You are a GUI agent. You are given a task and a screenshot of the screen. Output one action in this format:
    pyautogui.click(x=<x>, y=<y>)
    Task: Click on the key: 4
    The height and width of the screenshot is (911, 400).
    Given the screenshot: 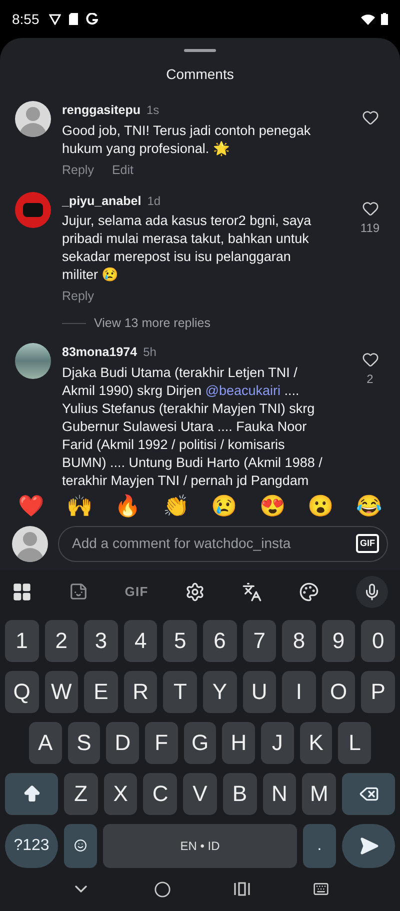 What is the action you would take?
    pyautogui.click(x=141, y=641)
    